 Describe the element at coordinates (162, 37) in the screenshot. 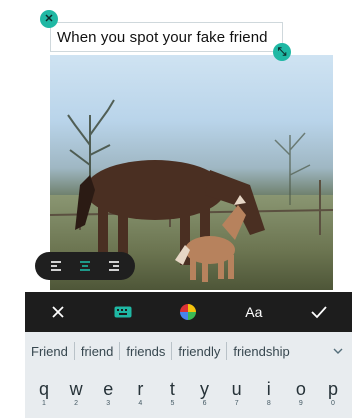

I see `caption-text: When you spot your fake friend` at that location.